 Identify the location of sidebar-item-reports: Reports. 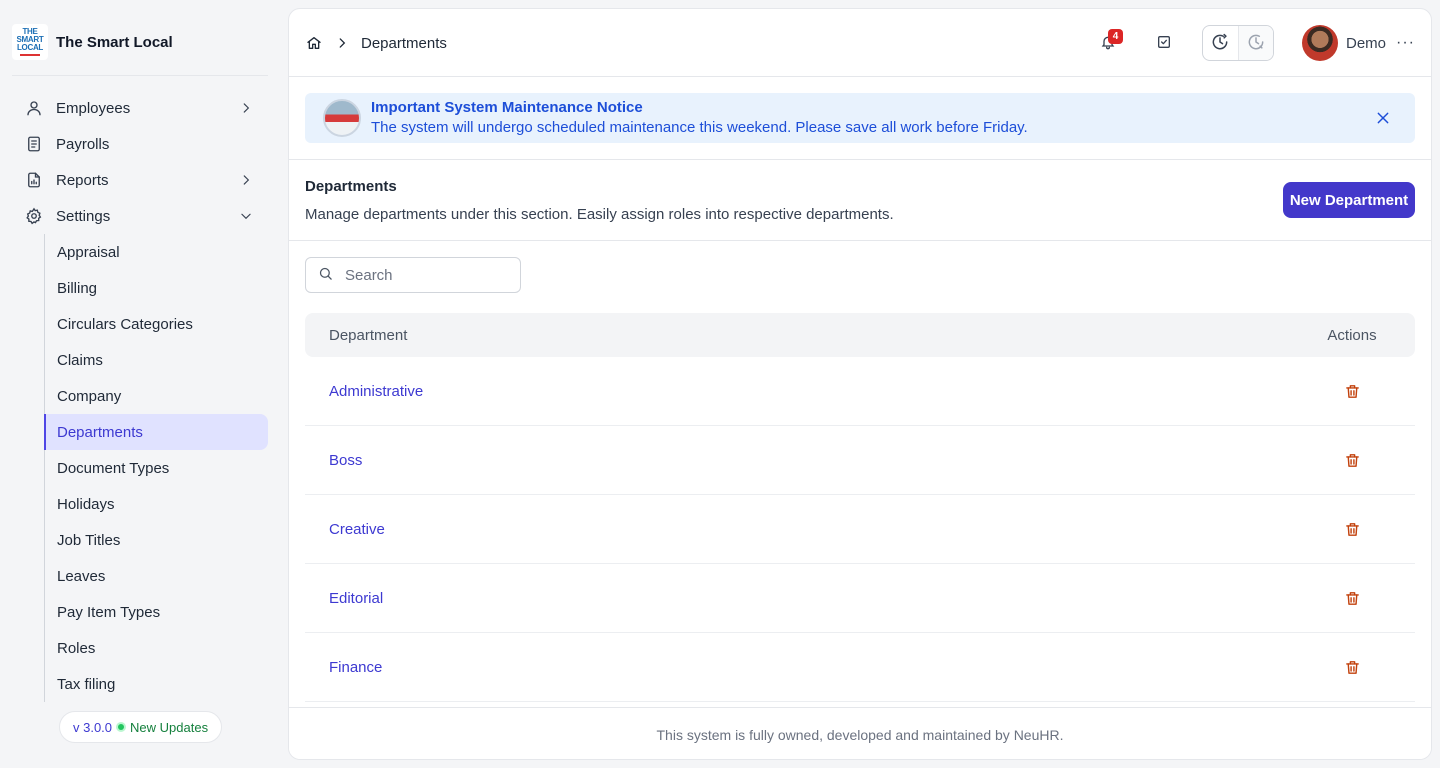
(140, 180).